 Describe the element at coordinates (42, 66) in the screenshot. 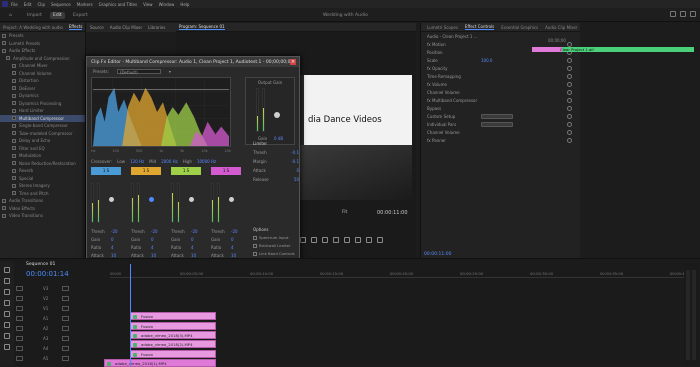

I see `effects-item: Channel Mixer` at that location.